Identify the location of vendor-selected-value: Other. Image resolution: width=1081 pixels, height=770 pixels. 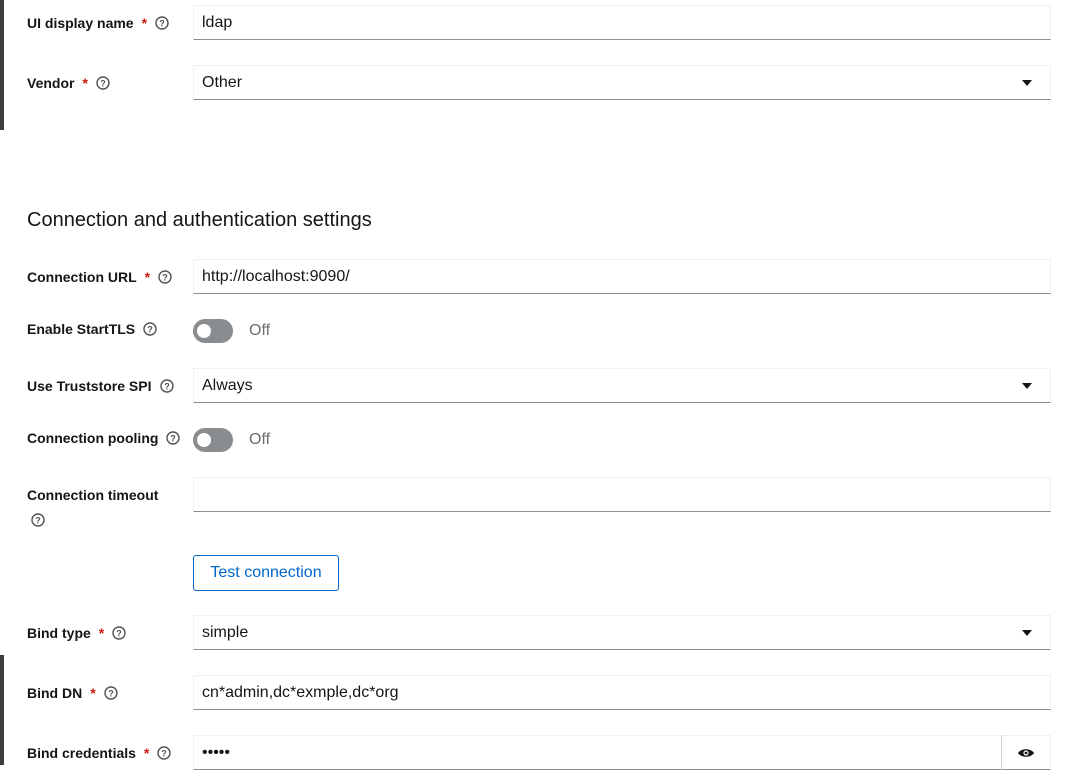
(222, 82).